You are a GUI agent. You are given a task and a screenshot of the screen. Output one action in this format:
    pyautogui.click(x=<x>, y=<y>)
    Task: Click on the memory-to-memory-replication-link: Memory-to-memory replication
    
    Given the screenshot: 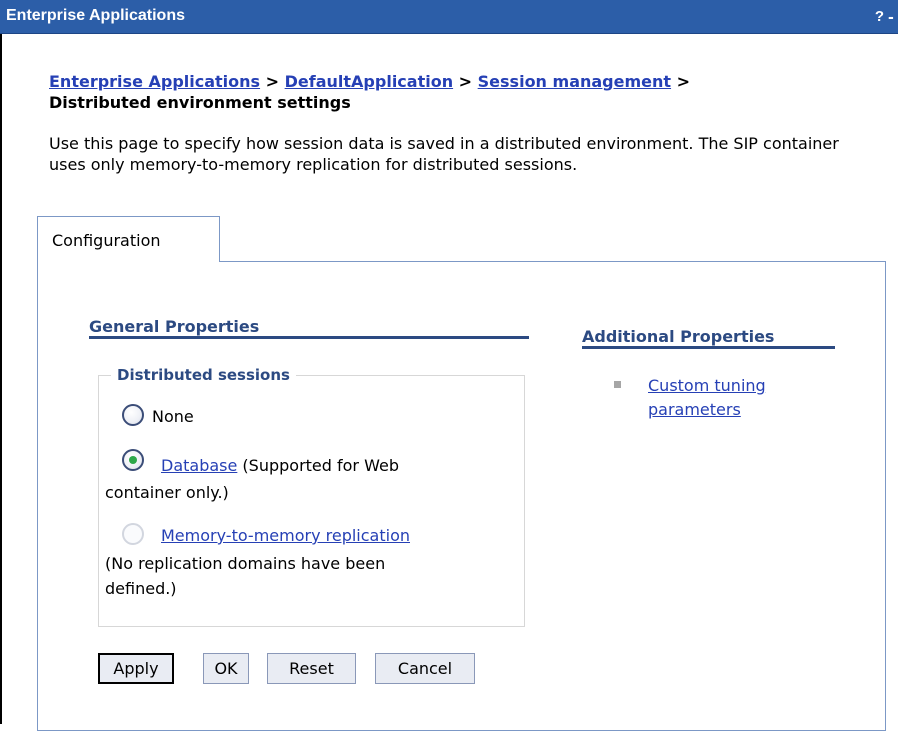 What is the action you would take?
    pyautogui.click(x=285, y=535)
    